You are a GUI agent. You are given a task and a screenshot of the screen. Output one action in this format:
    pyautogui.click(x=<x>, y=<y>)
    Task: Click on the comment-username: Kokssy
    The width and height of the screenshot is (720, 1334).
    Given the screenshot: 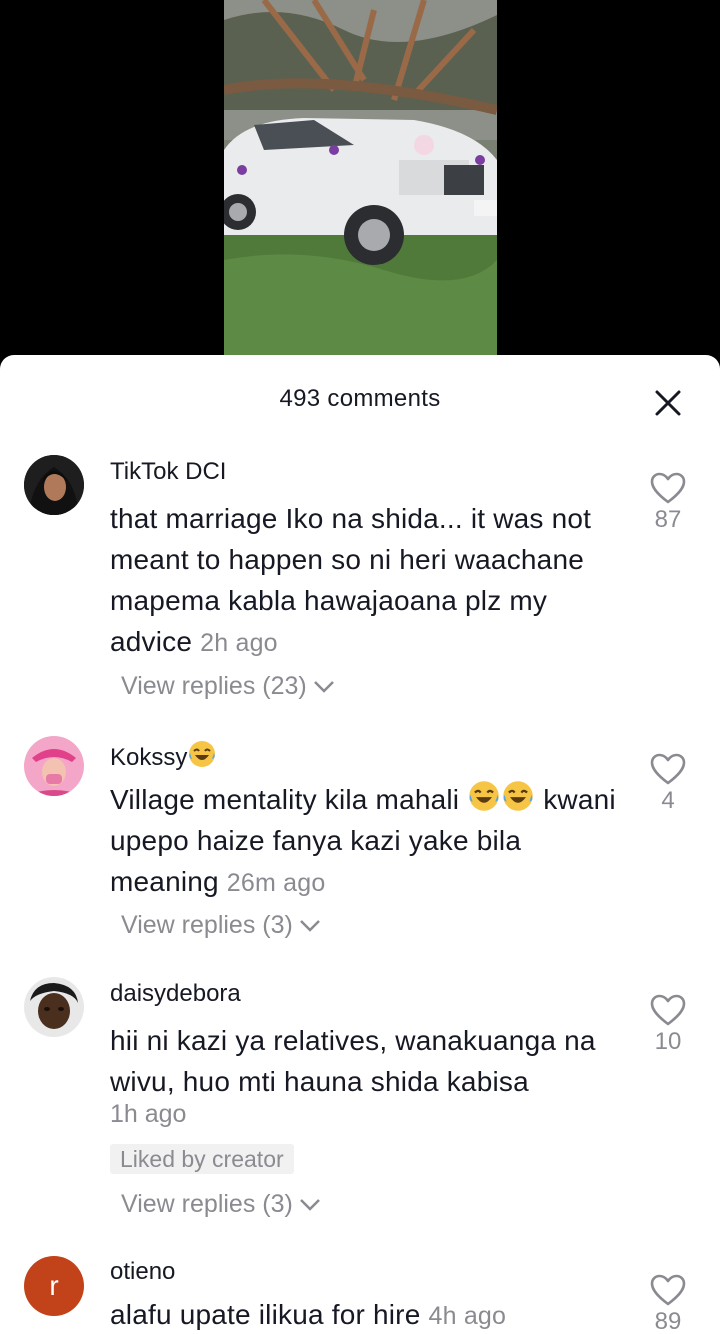 What is the action you would take?
    pyautogui.click(x=163, y=755)
    